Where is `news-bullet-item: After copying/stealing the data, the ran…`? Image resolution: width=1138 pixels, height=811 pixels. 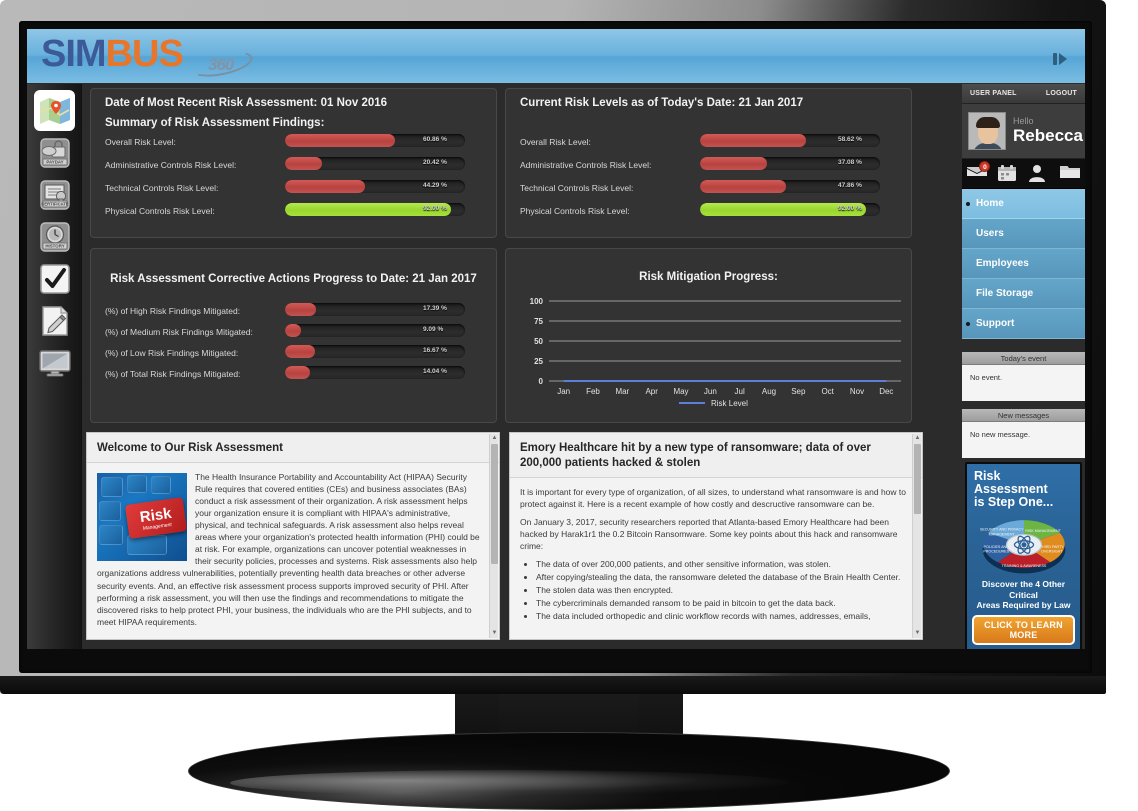
news-bullet-item: After copying/stealing the data, the ran… is located at coordinates (721, 577).